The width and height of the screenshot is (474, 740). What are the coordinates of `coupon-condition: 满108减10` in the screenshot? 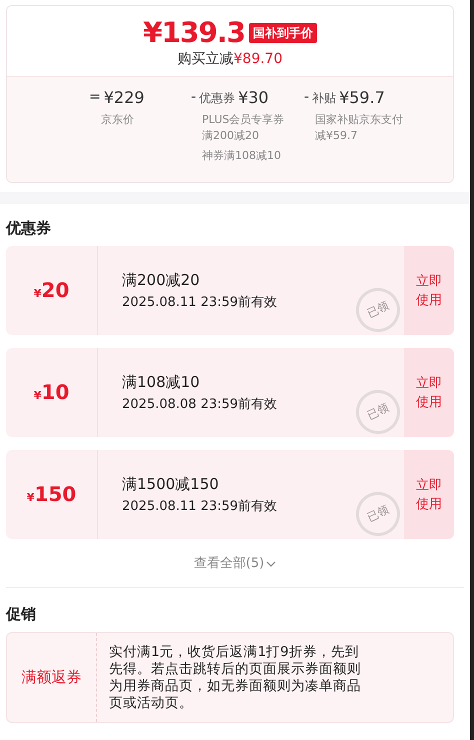 It's located at (161, 382).